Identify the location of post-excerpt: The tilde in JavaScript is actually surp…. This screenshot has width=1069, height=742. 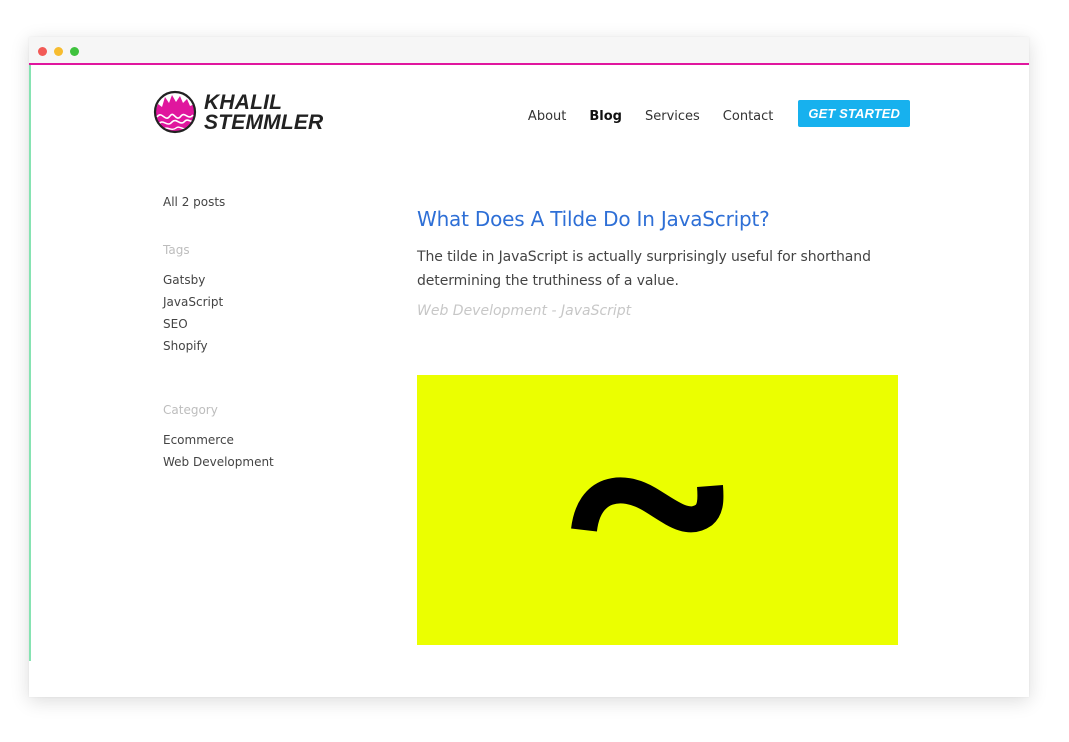
(644, 269).